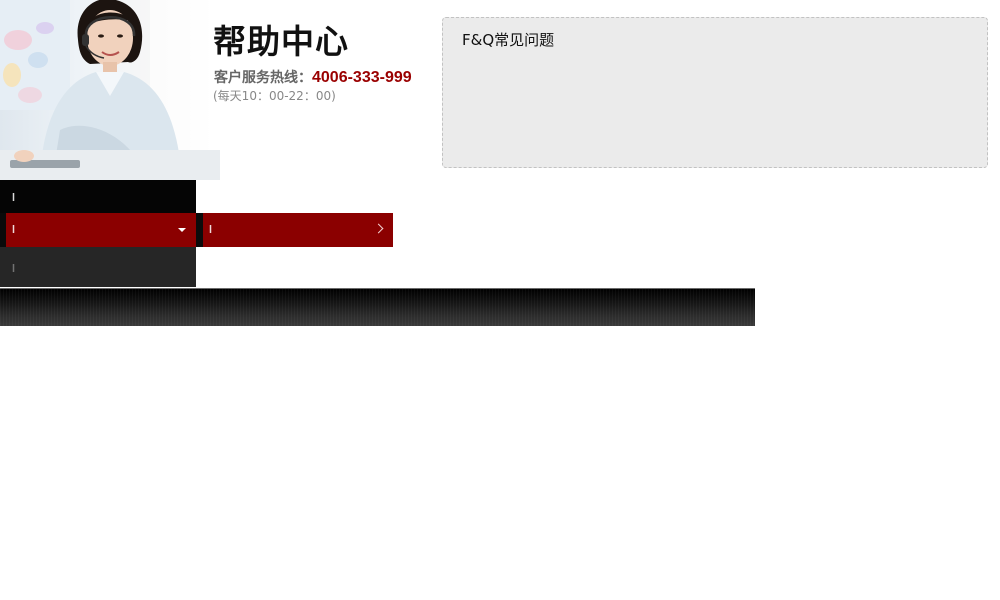  Describe the element at coordinates (98, 267) in the screenshot. I see `menu-item-dark` at that location.